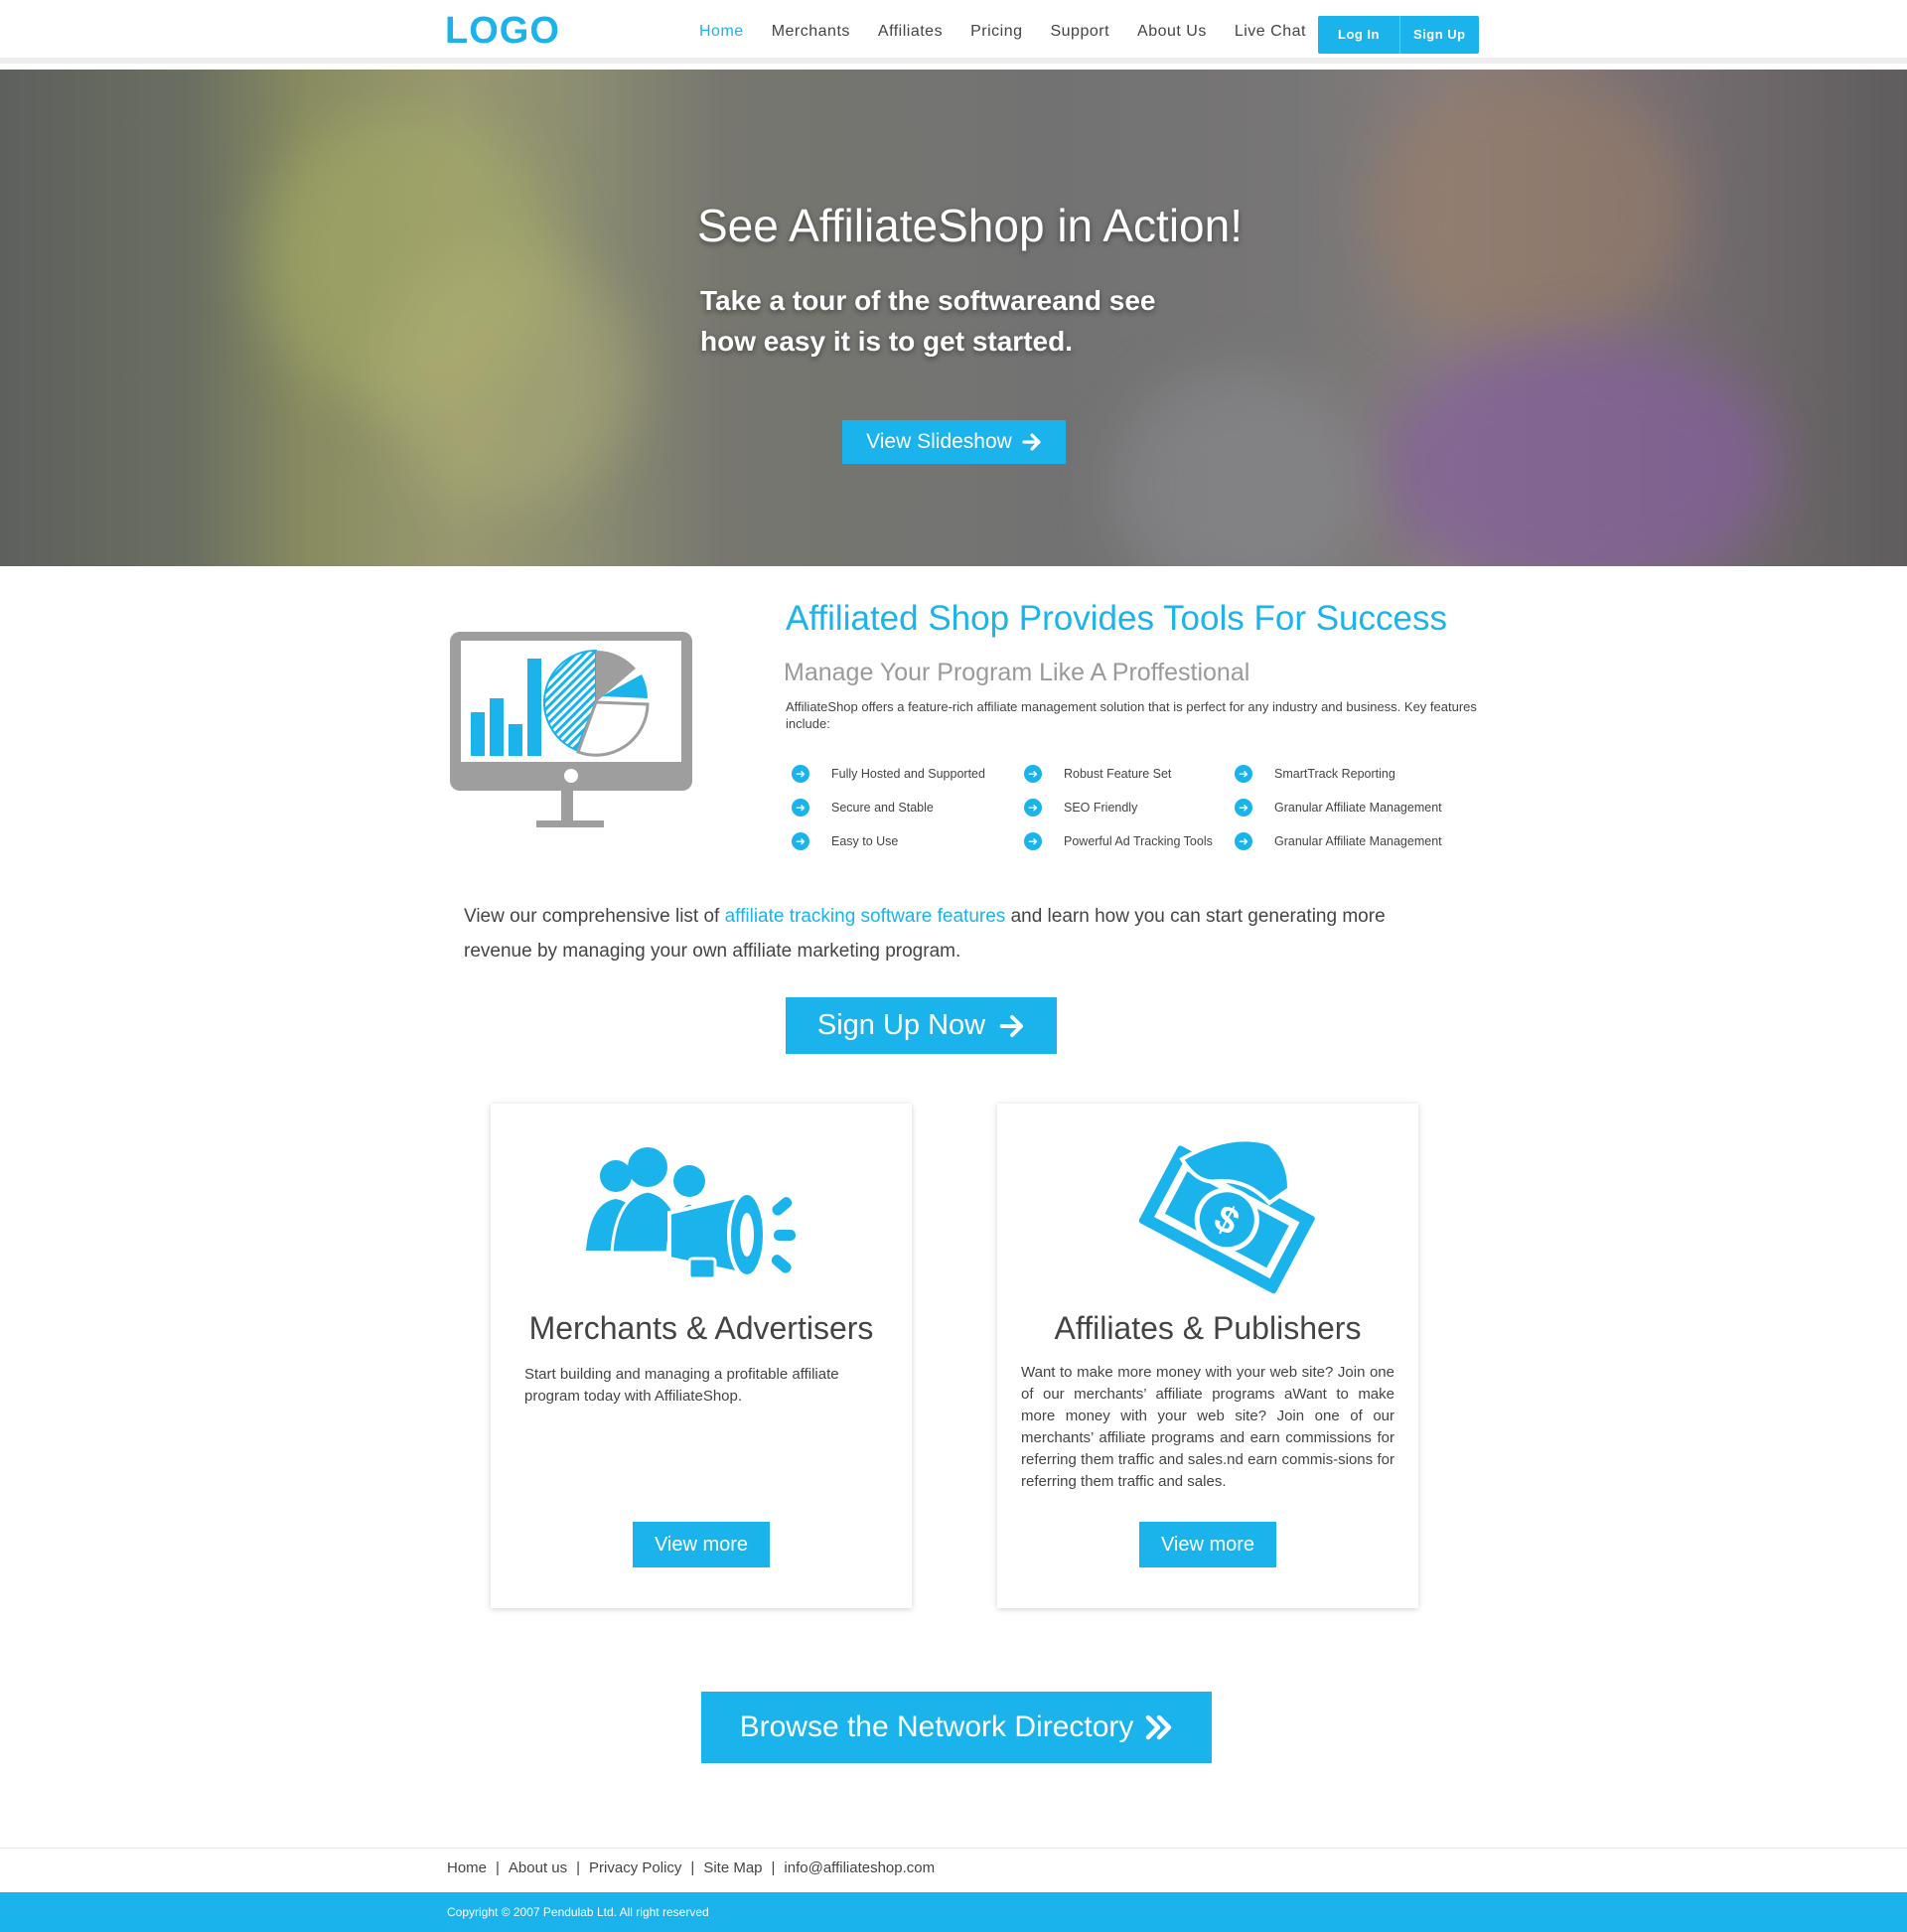 This screenshot has width=1907, height=1932. I want to click on monitor-chart-icon, so click(571, 729).